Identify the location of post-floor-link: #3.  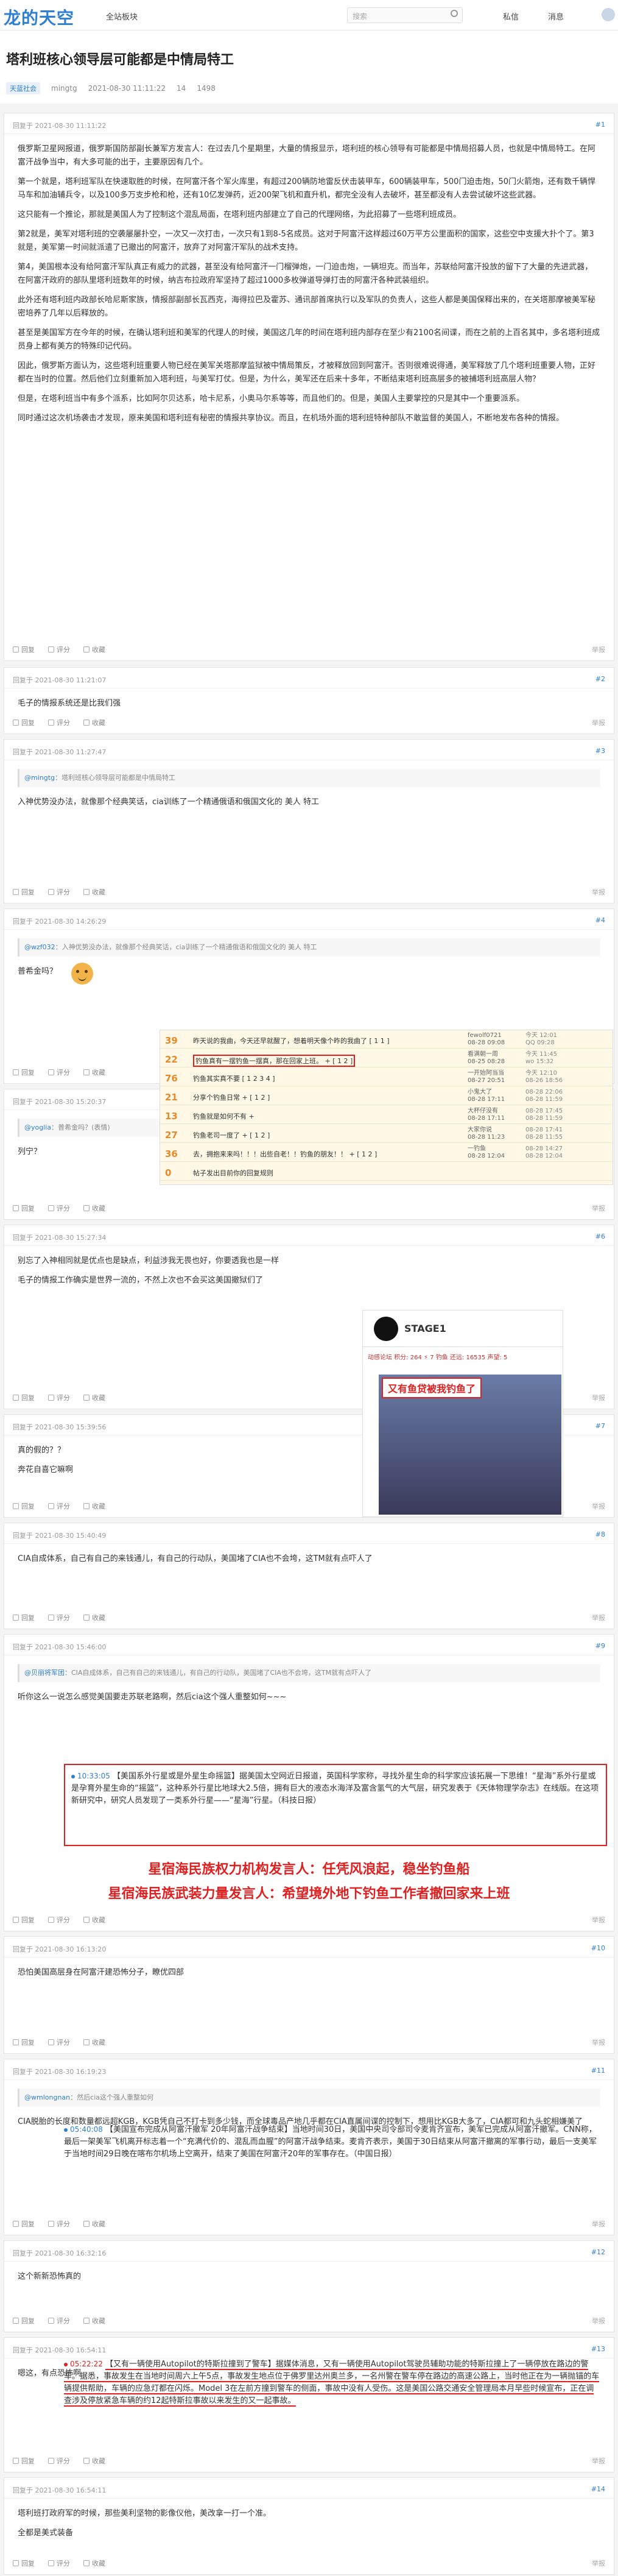
(600, 751).